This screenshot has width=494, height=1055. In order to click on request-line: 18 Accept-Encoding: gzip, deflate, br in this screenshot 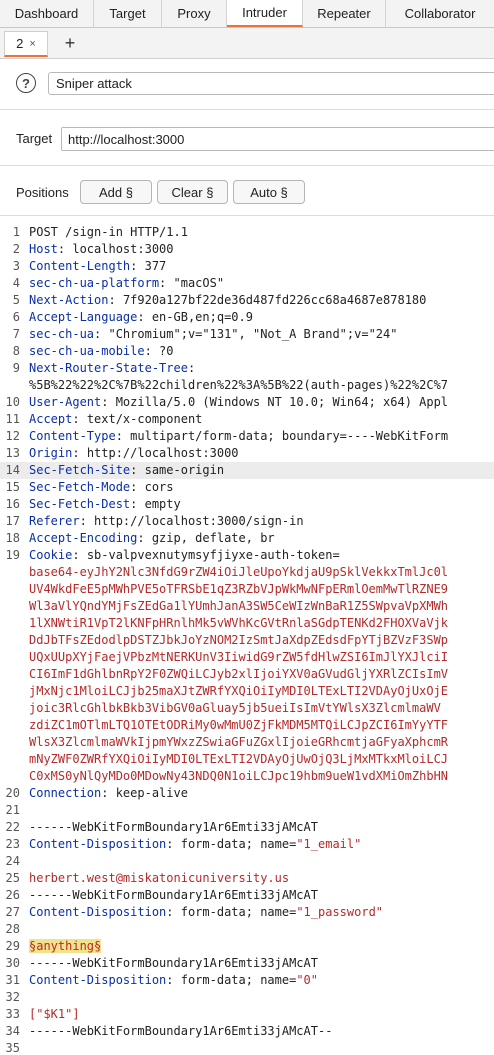, I will do `click(247, 538)`.